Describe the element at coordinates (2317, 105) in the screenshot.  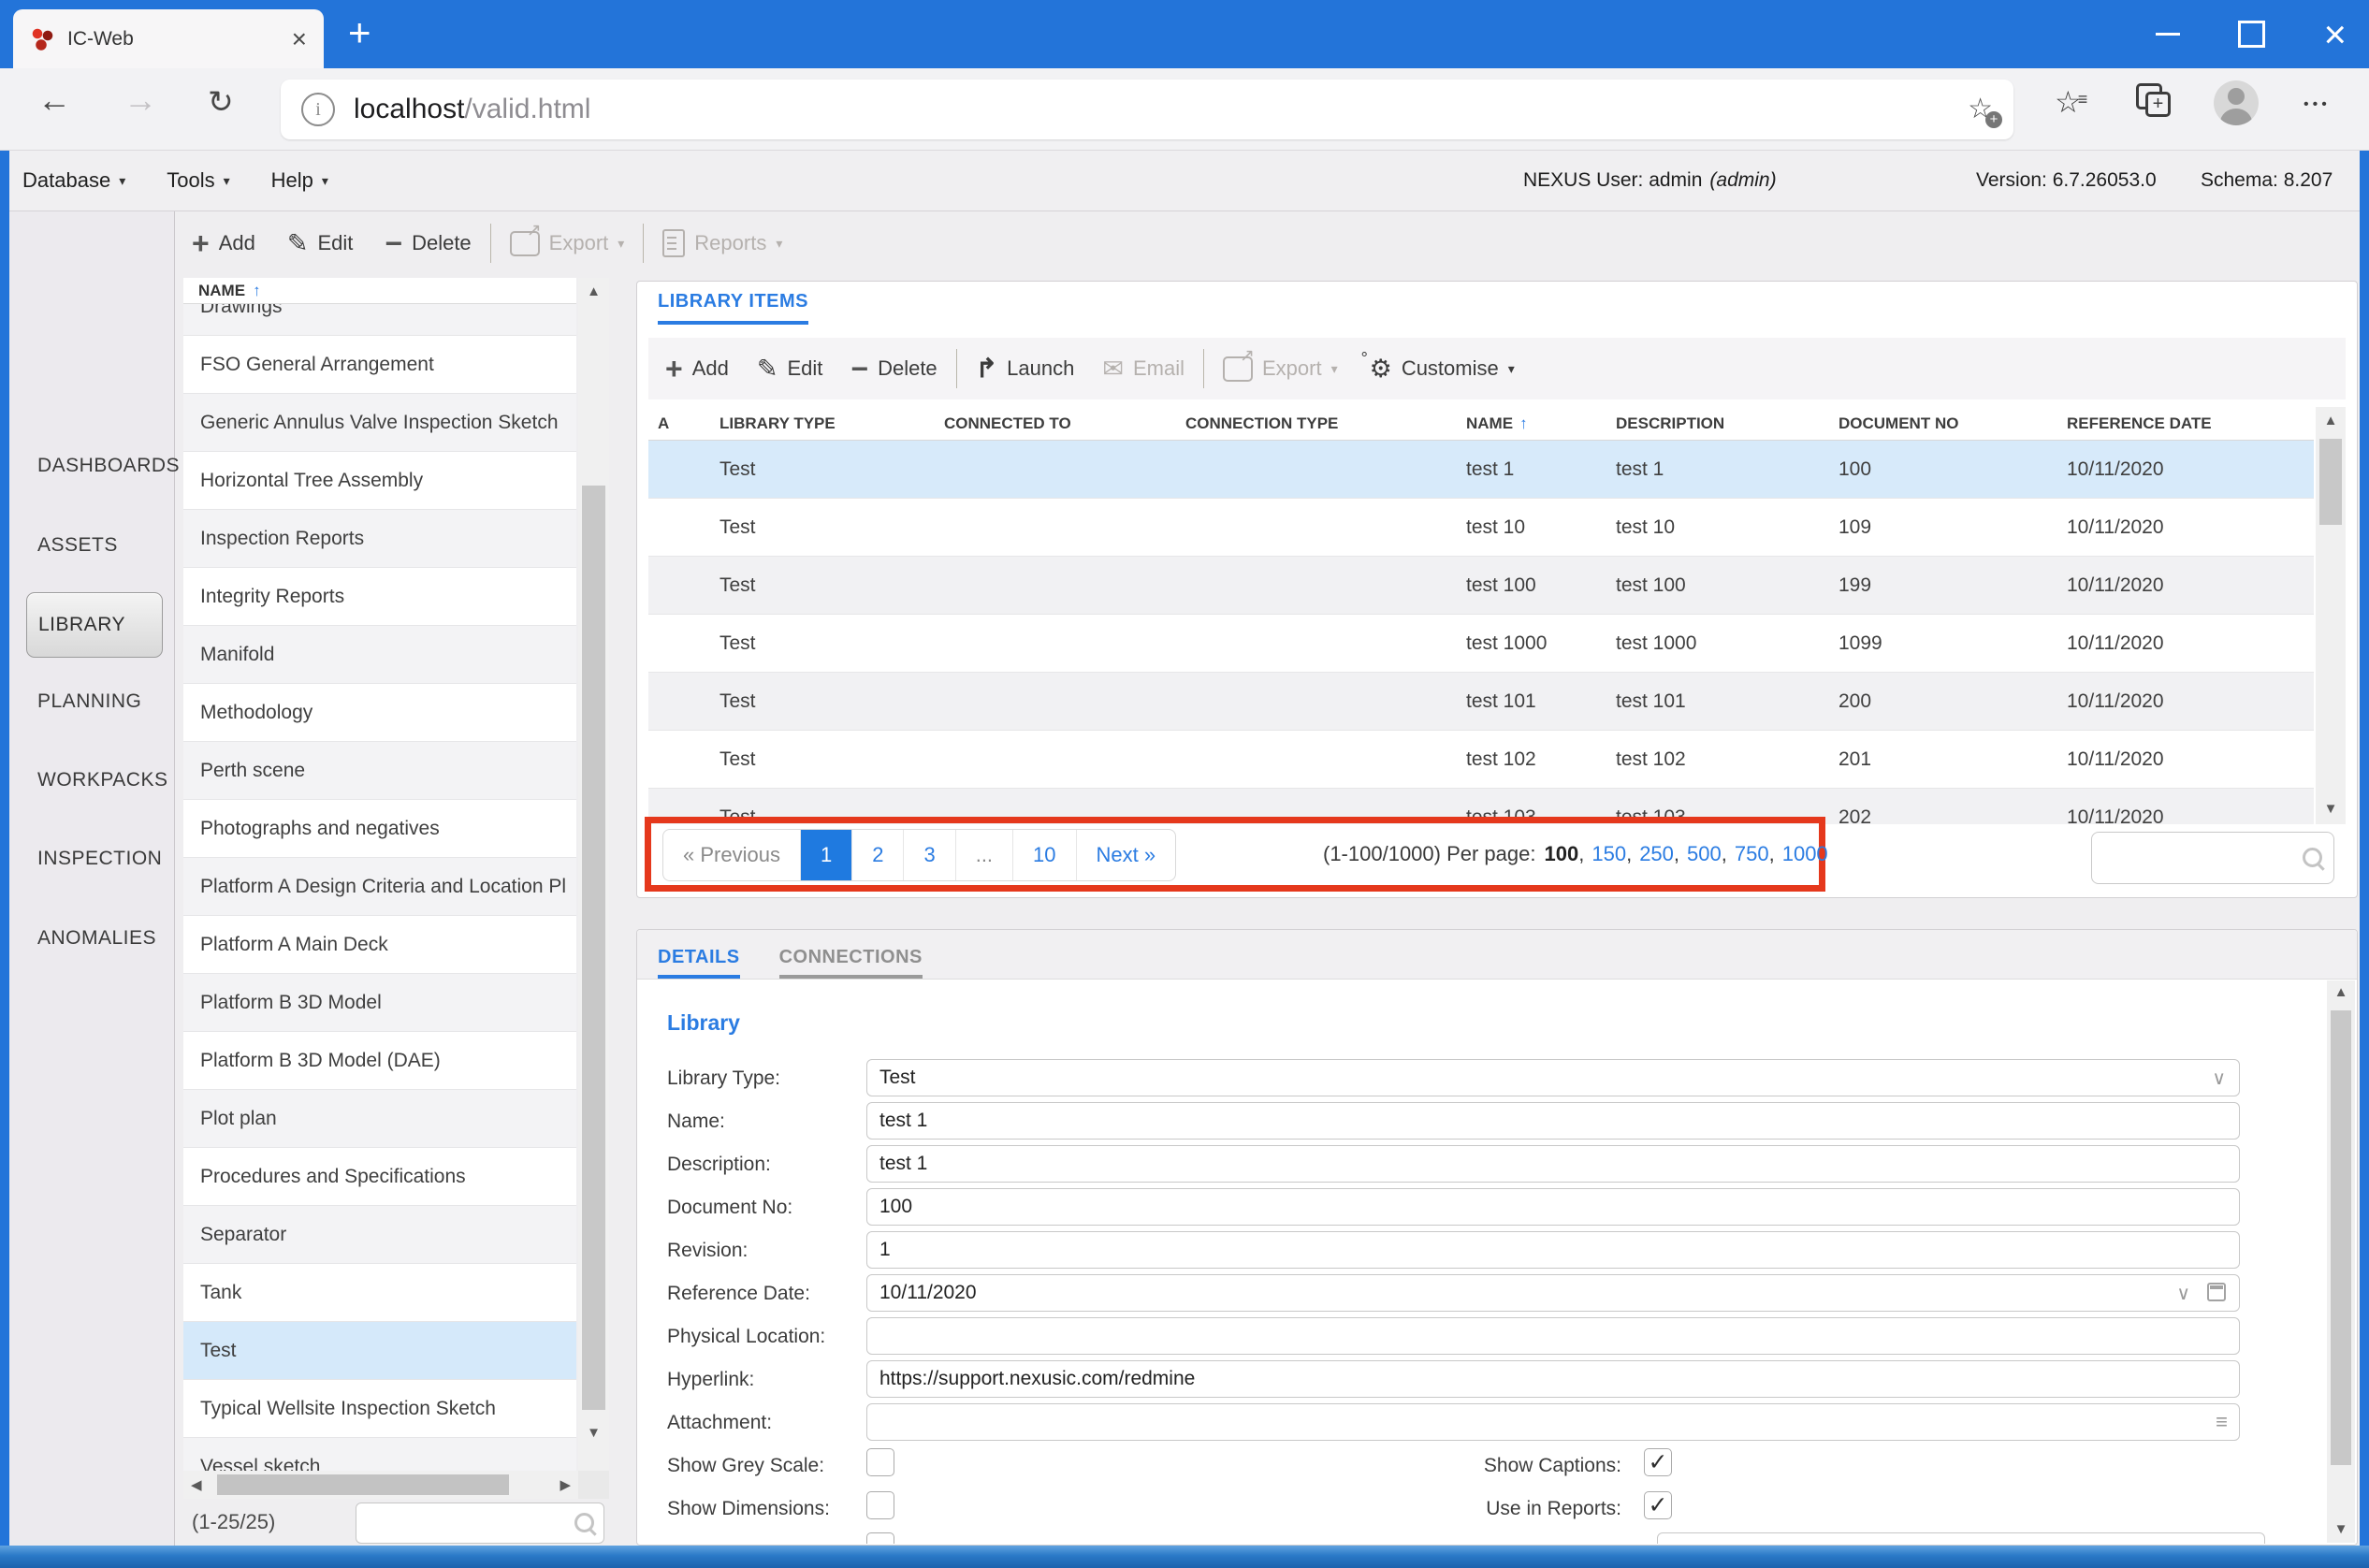
I see `browser-menu-icon: •••` at that location.